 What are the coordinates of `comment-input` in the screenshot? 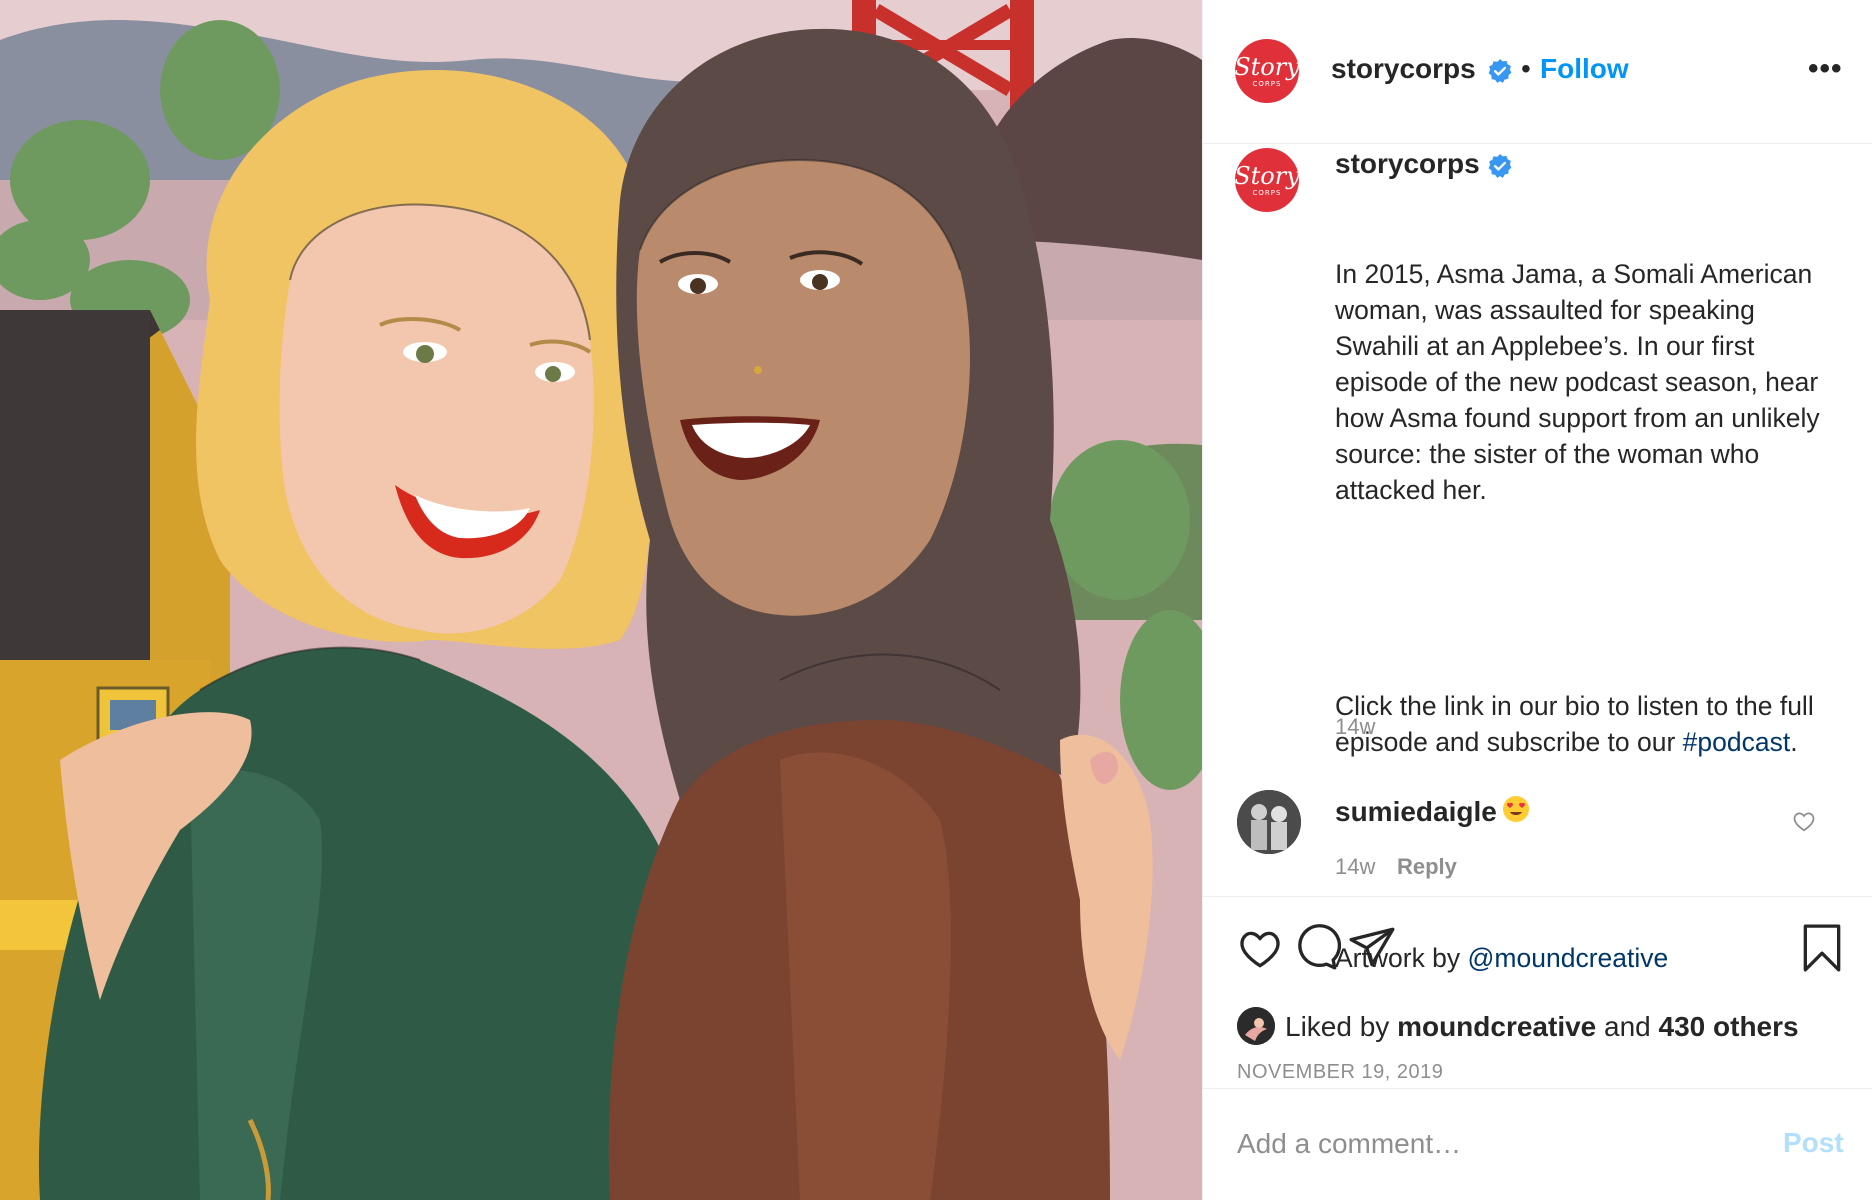 It's located at (1487, 1144).